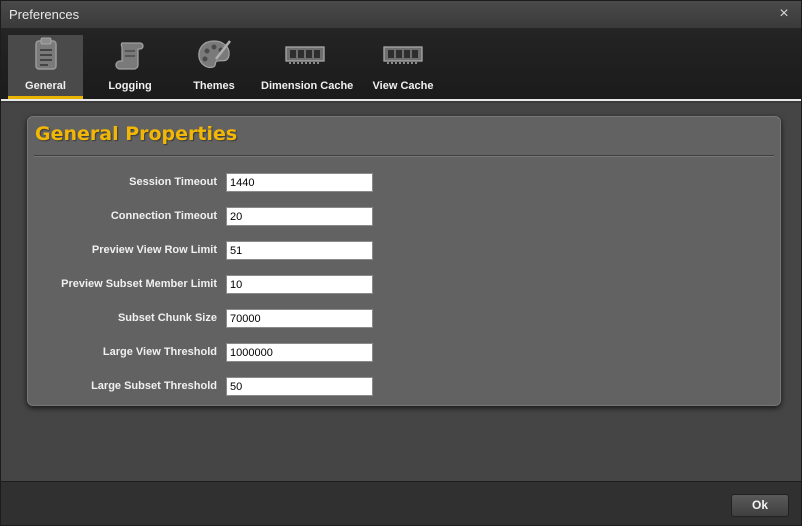  I want to click on tab-themes: Themes, so click(214, 66).